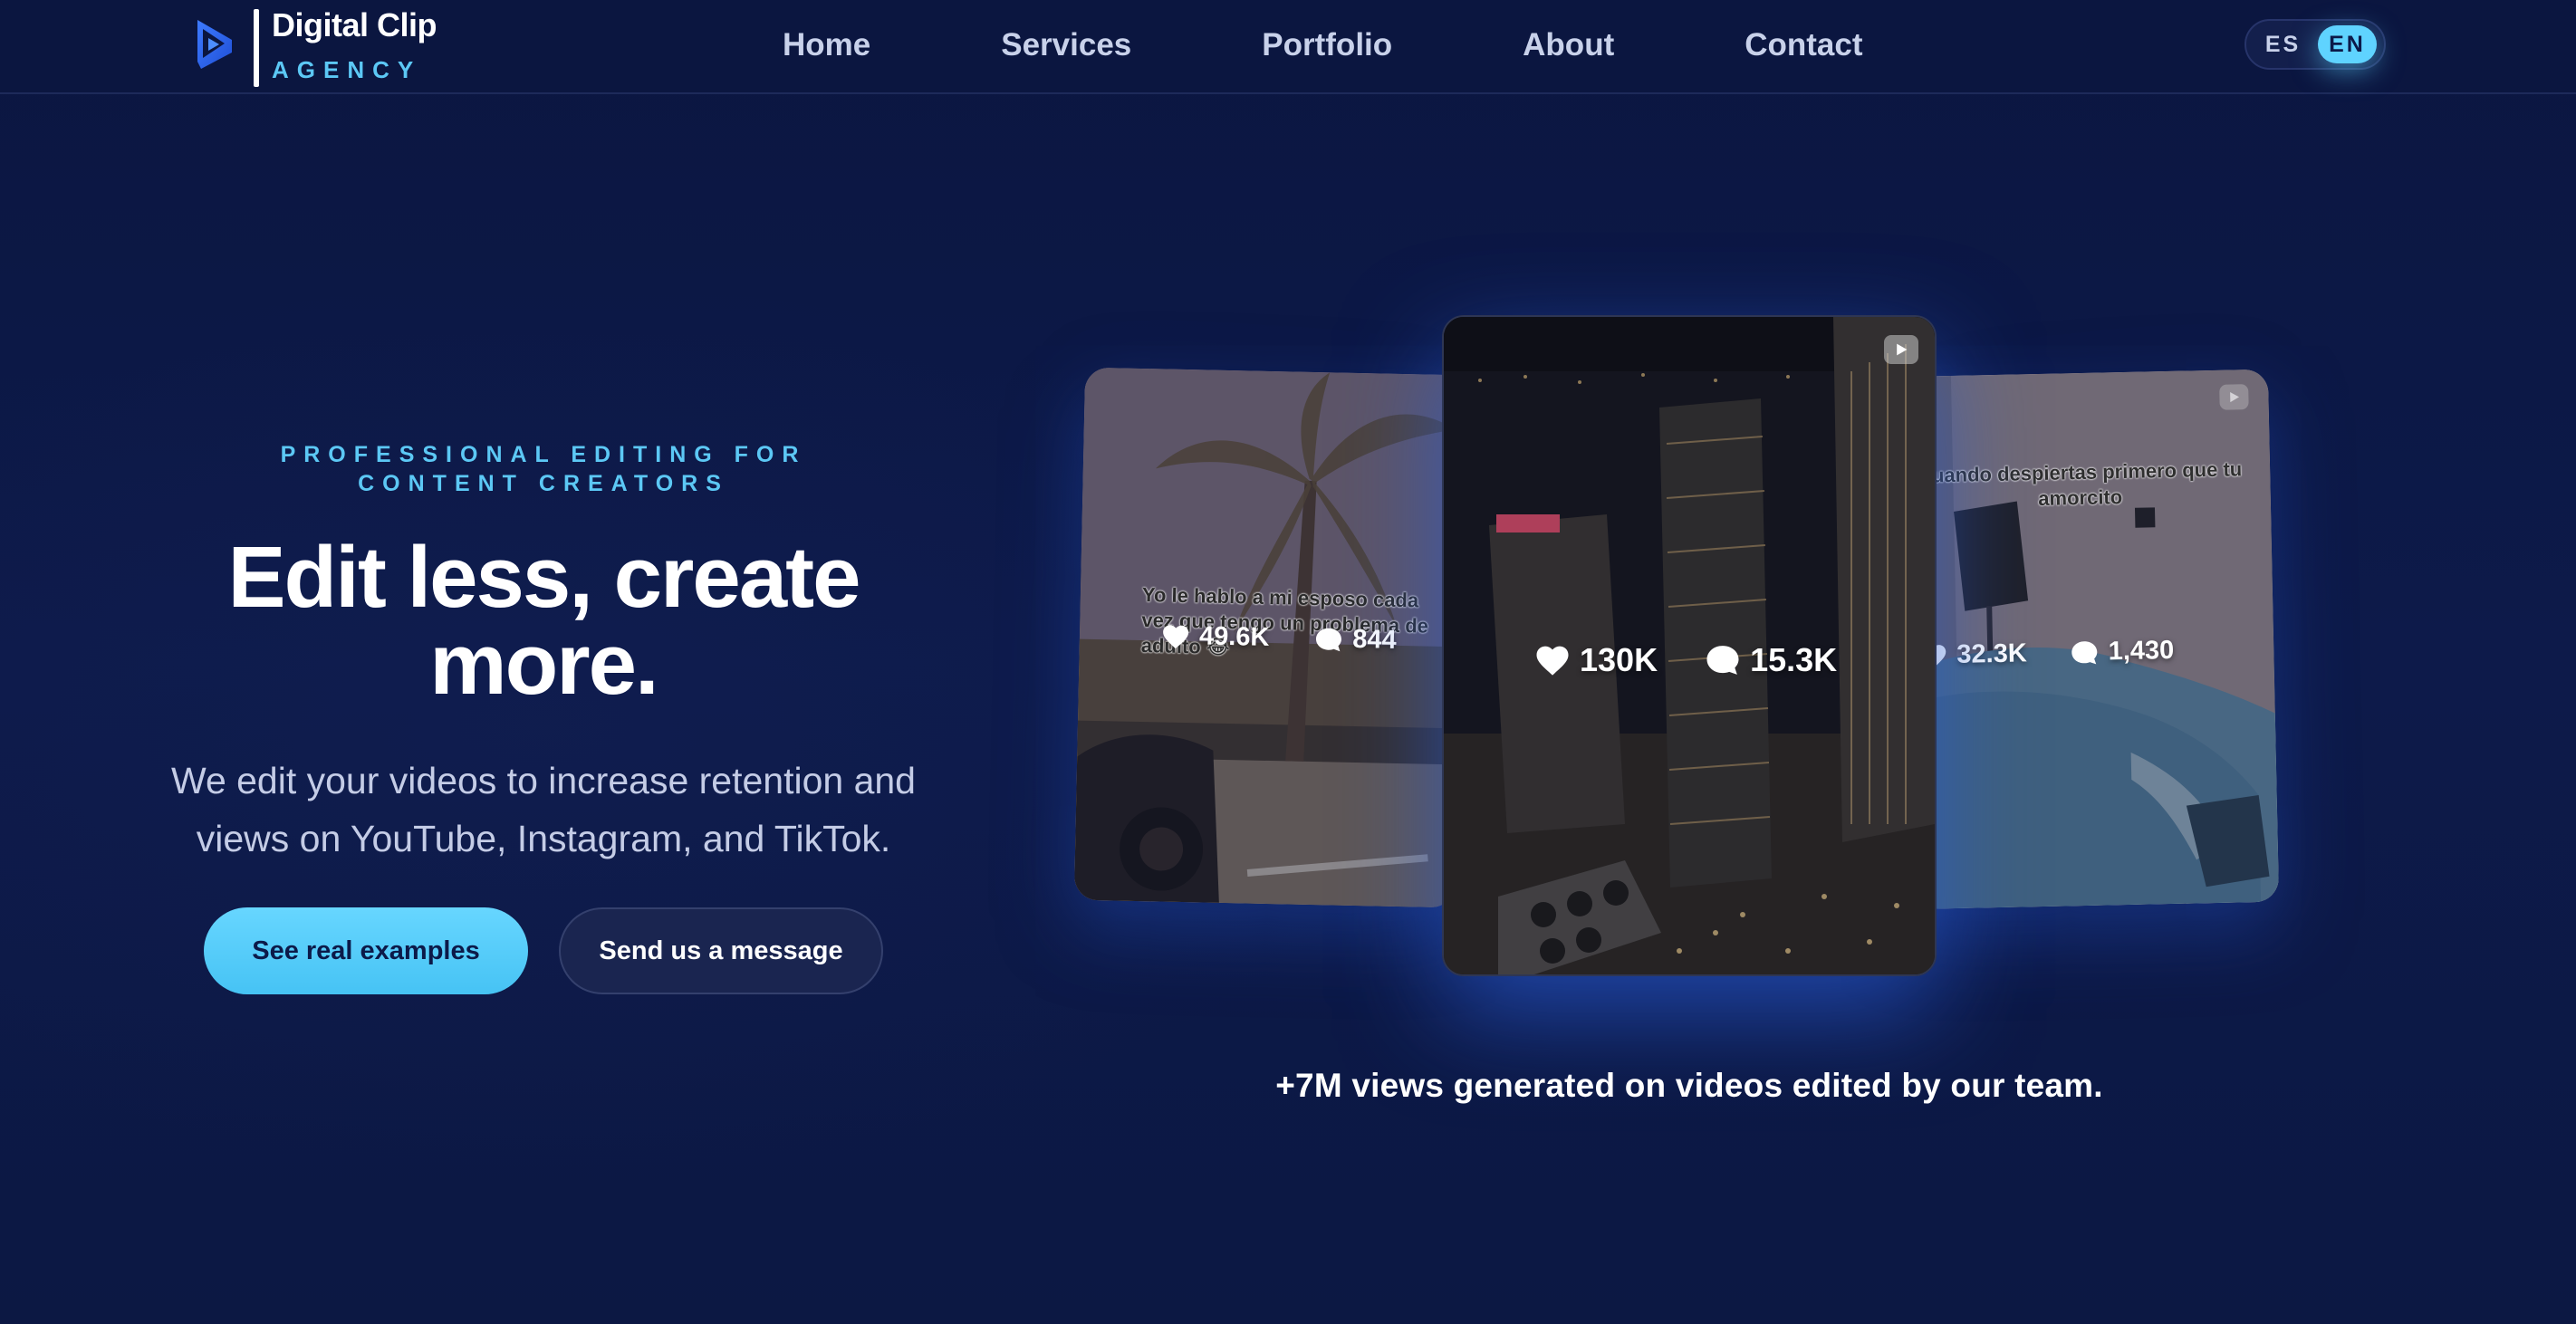  Describe the element at coordinates (1279, 637) in the screenshot. I see `video-stats: 49.6K 844` at that location.